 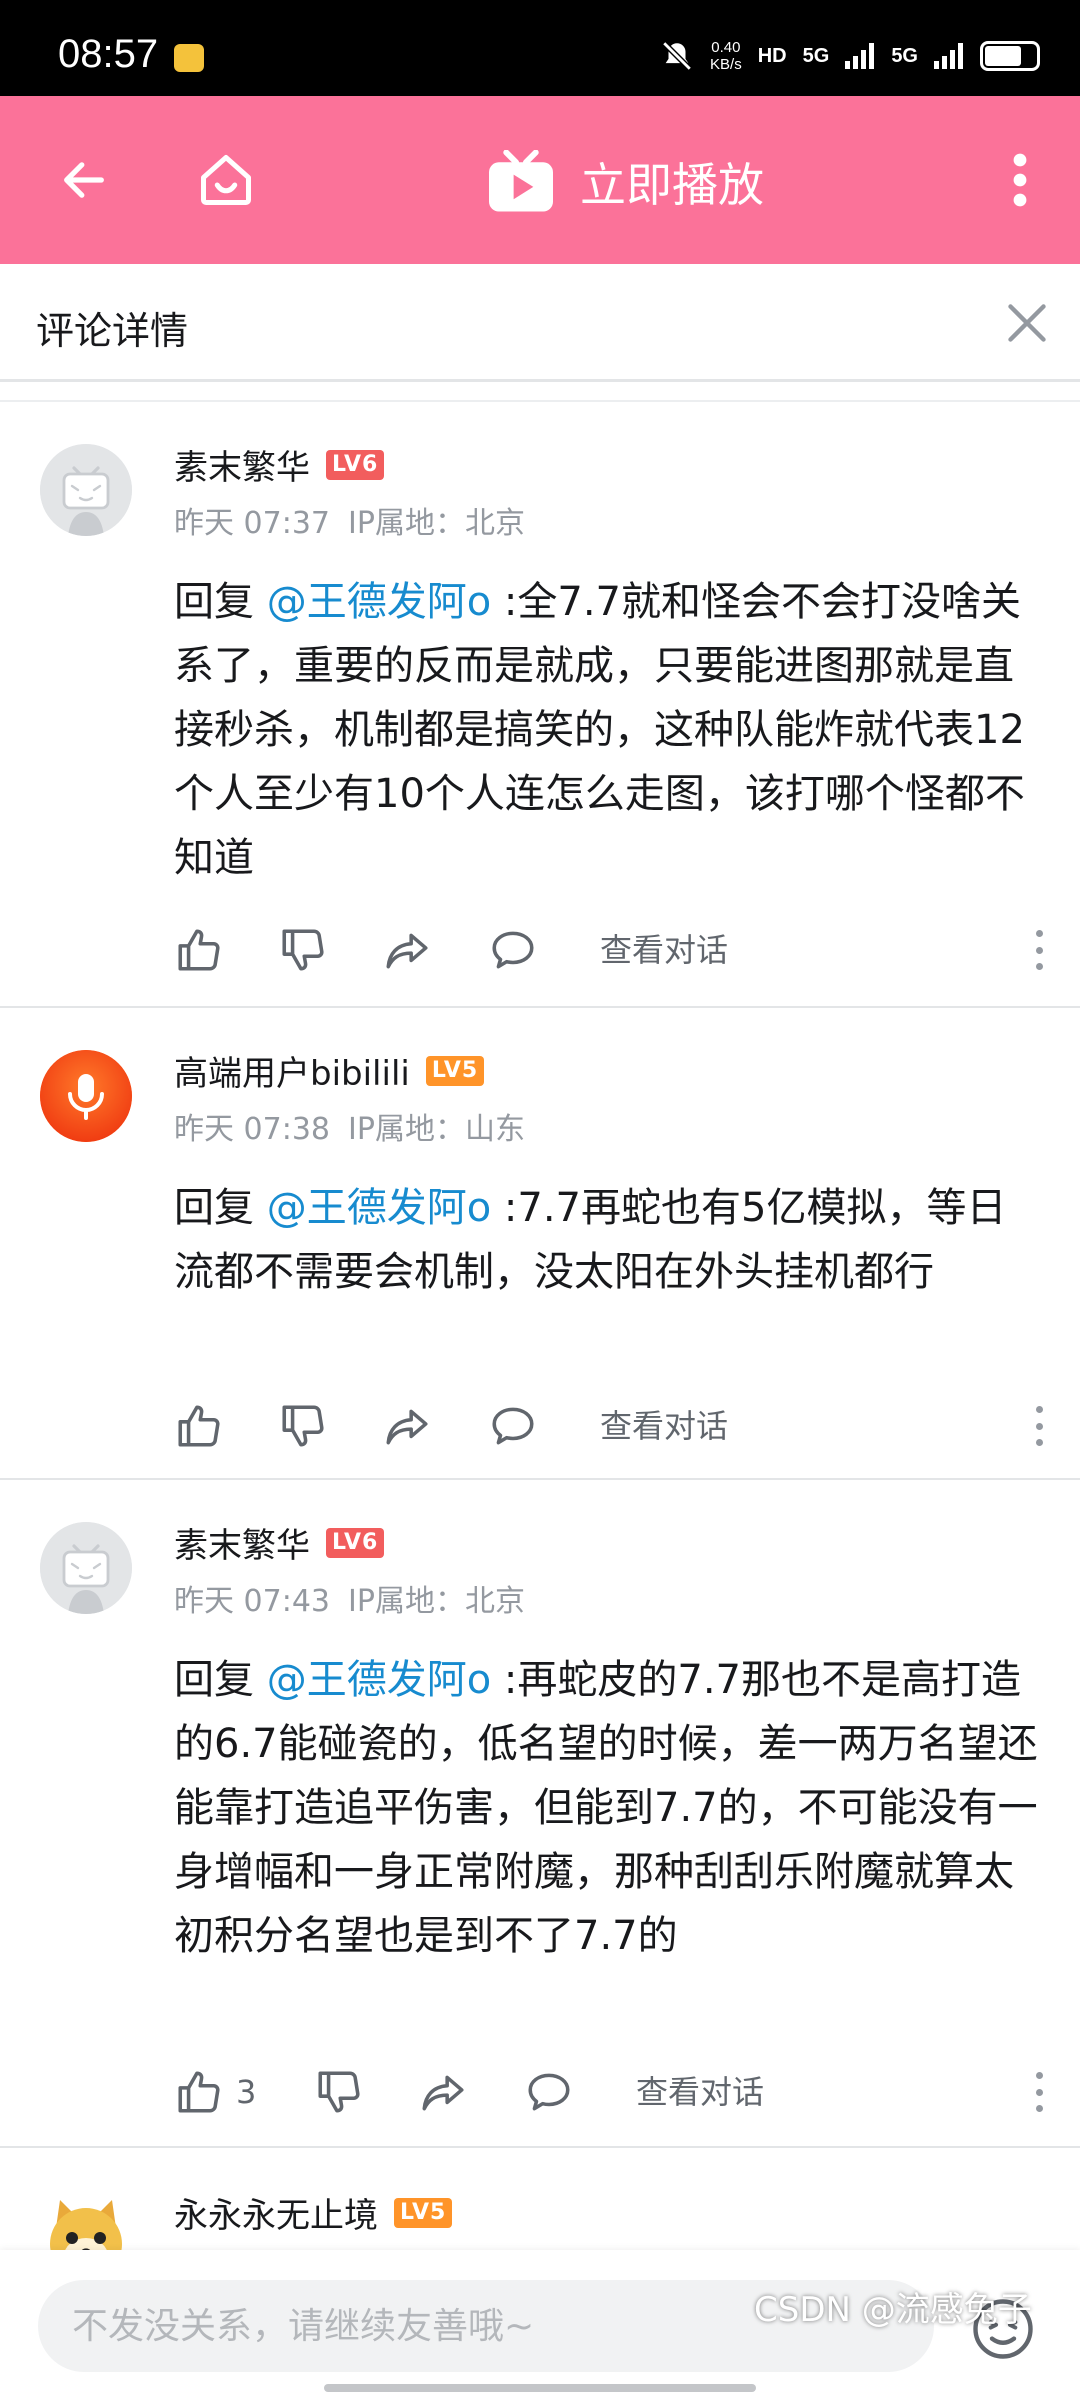 I want to click on comment-meta: 昨天 07:38 IP属地：山东, so click(x=349, y=1126).